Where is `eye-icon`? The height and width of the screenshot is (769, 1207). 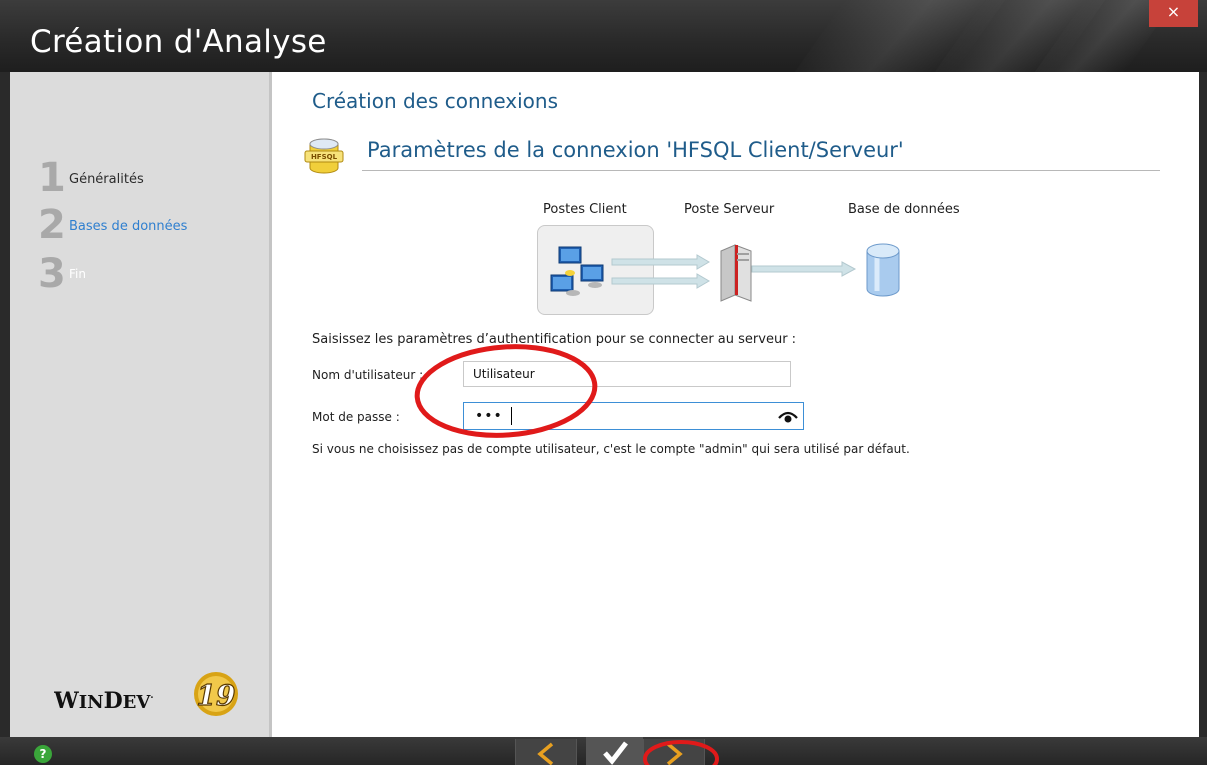
eye-icon is located at coordinates (788, 417).